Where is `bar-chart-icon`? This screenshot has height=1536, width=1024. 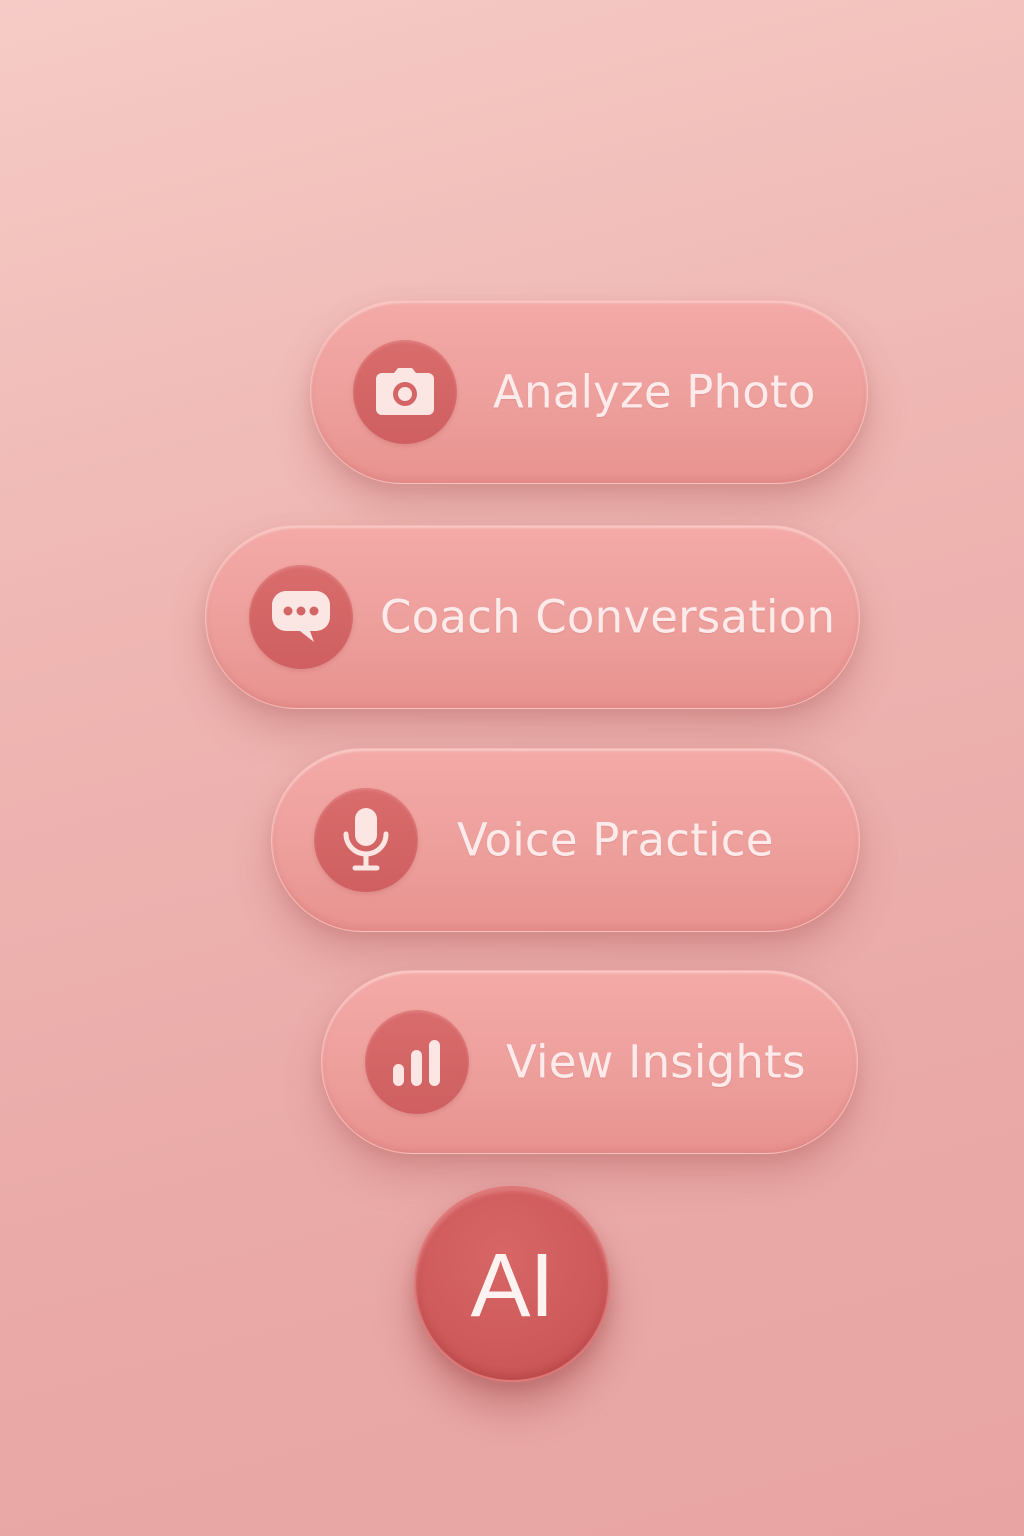
bar-chart-icon is located at coordinates (417, 1062).